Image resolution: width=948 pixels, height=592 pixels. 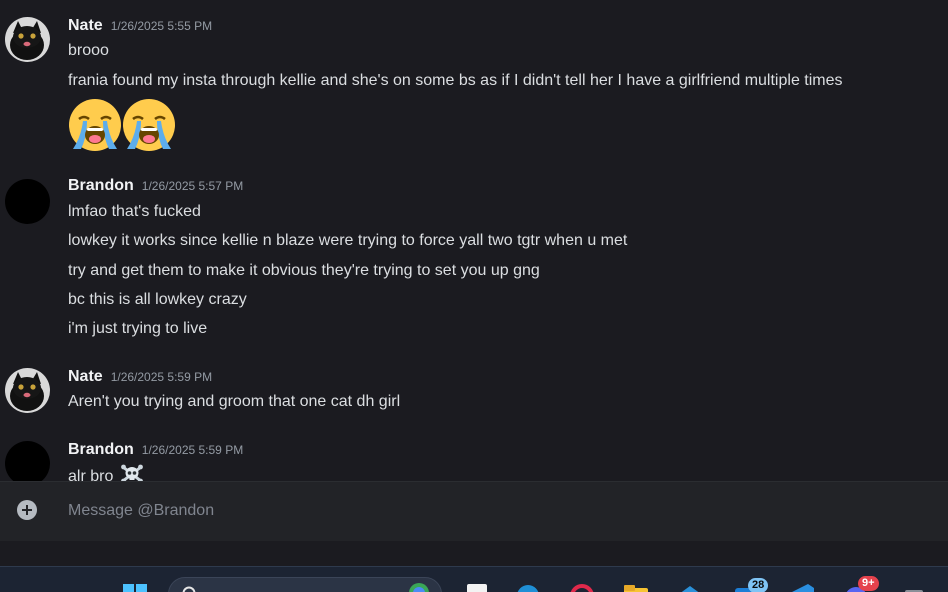 What do you see at coordinates (88, 51) in the screenshot?
I see `message-text: brooo` at bounding box center [88, 51].